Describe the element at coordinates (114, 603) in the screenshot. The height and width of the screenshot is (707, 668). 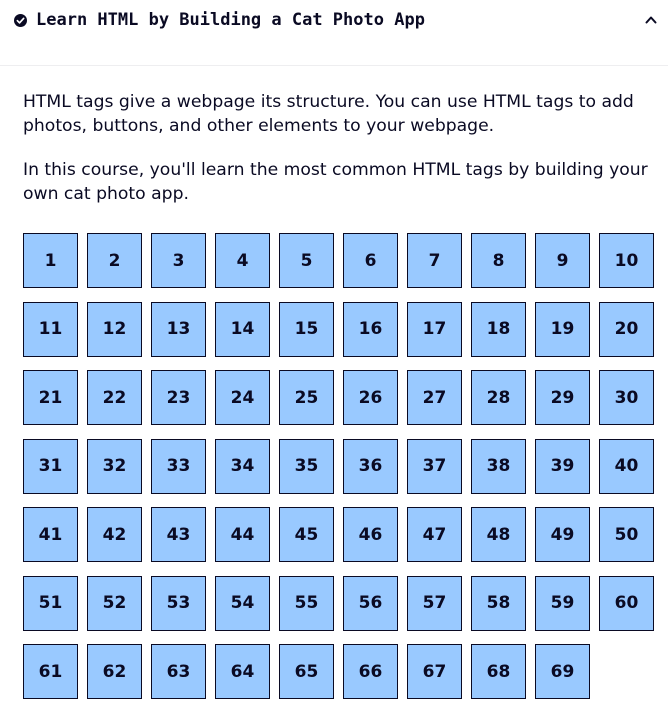
I see `step-button-52: 52` at that location.